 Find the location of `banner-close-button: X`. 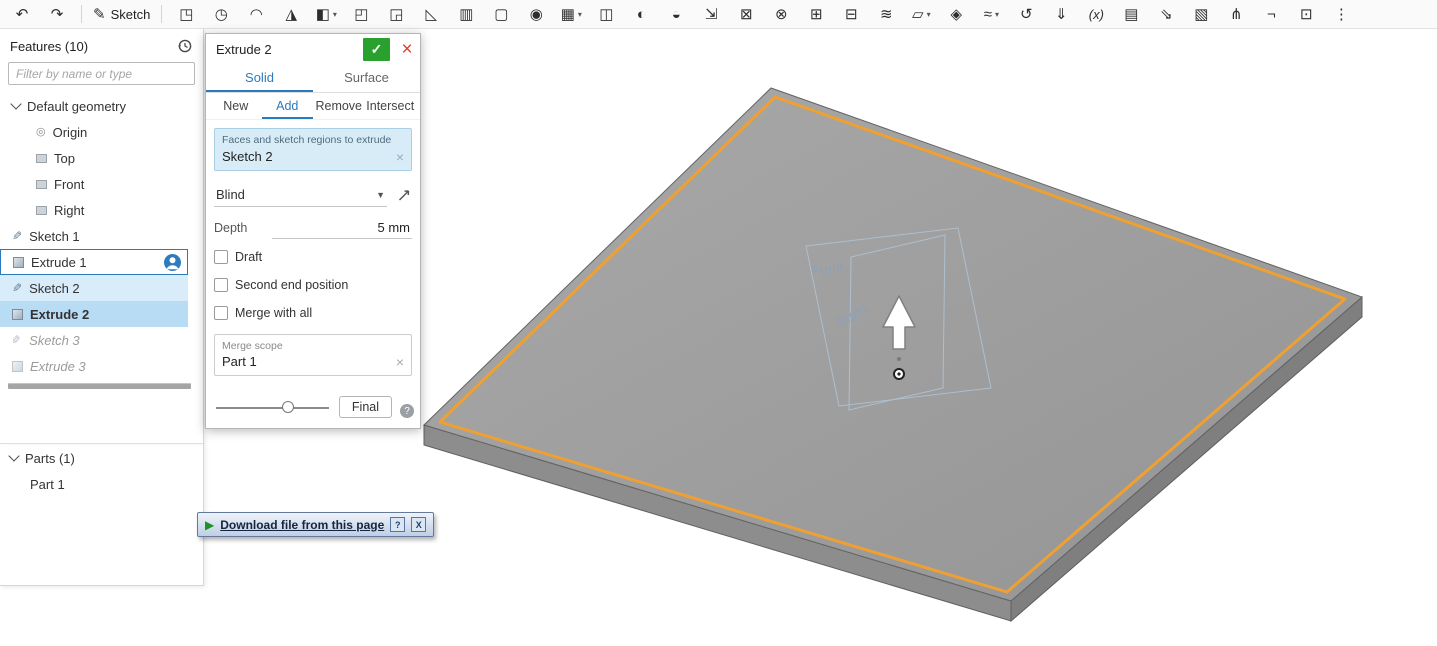

banner-close-button: X is located at coordinates (419, 524).